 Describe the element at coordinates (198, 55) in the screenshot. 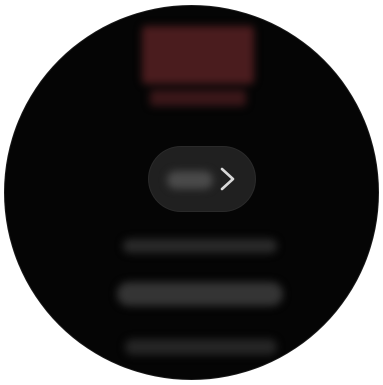

I see `blurred-primary-block` at that location.